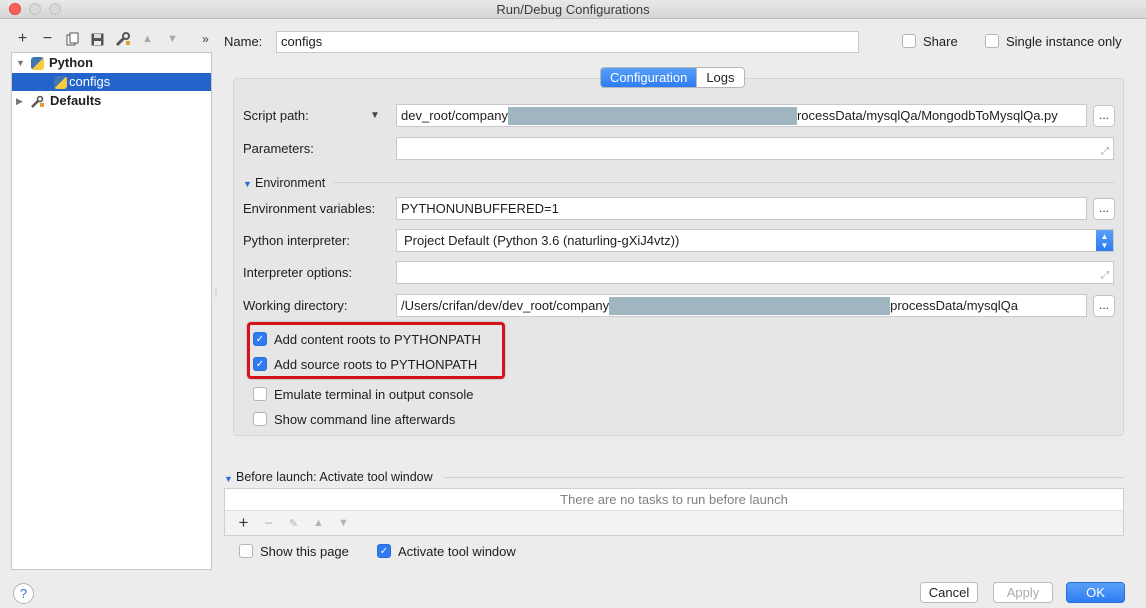 The width and height of the screenshot is (1146, 608). I want to click on tree-item-defaults: ▶ Defaults, so click(111, 101).